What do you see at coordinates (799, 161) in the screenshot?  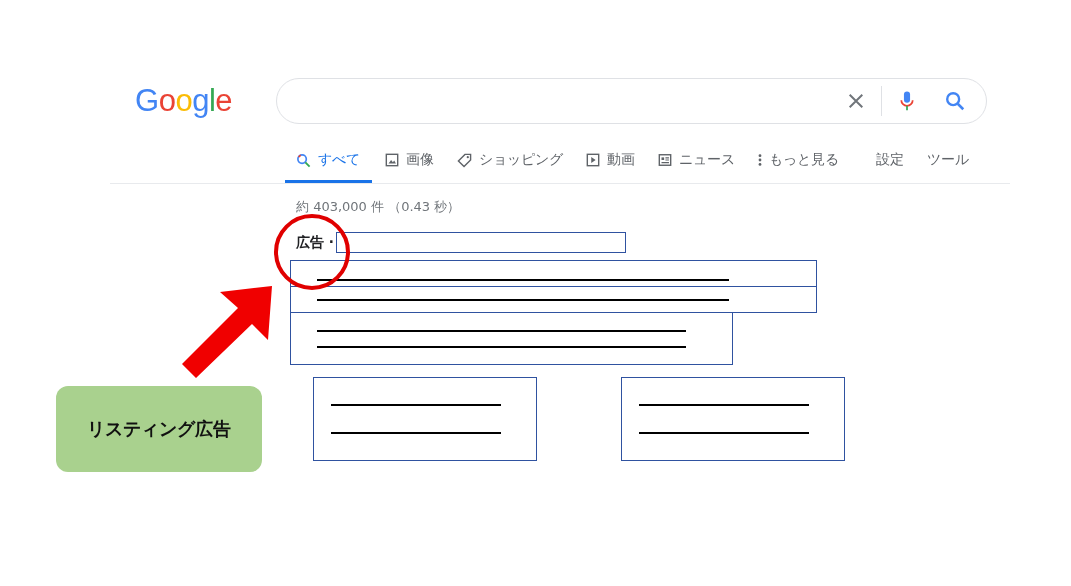 I see `tab: もっと見る` at bounding box center [799, 161].